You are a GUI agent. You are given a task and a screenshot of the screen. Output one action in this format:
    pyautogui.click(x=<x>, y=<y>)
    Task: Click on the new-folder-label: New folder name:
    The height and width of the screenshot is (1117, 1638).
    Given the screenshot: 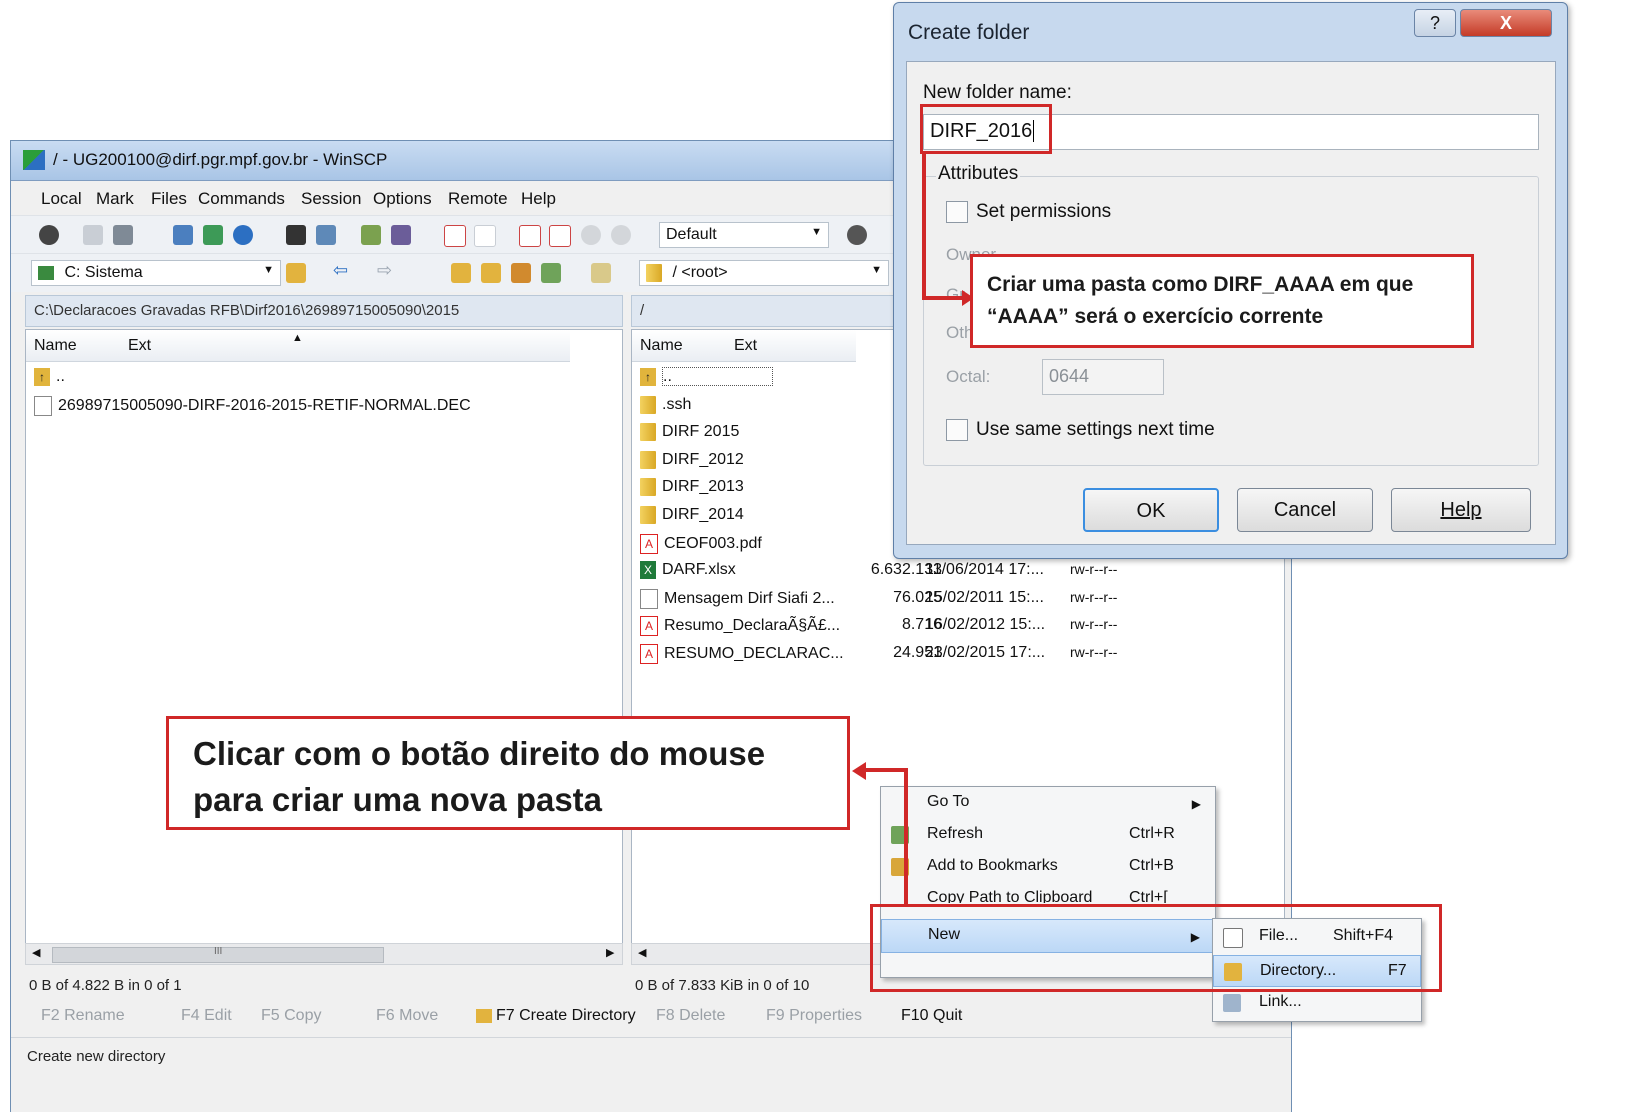 What is the action you would take?
    pyautogui.click(x=997, y=92)
    